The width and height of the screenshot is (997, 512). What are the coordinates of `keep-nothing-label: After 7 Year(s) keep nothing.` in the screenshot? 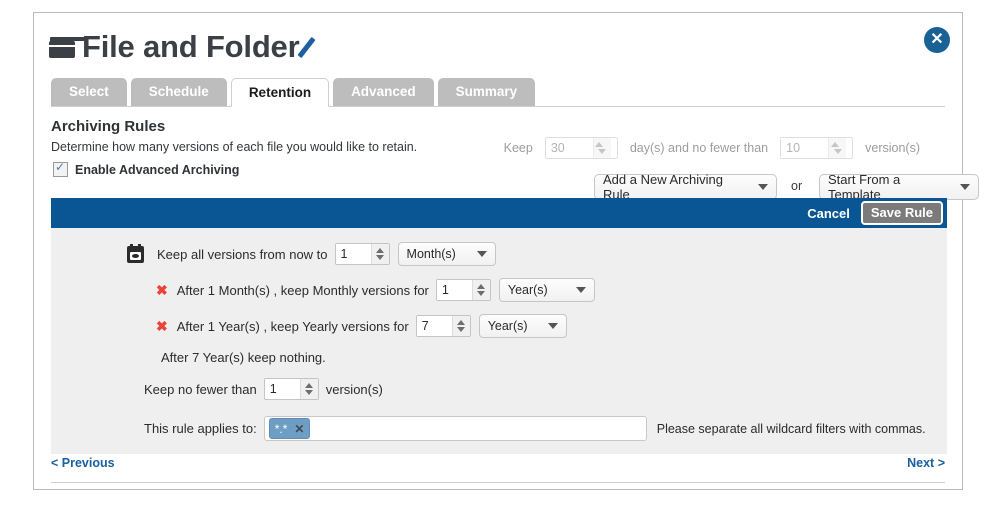 It's located at (243, 357).